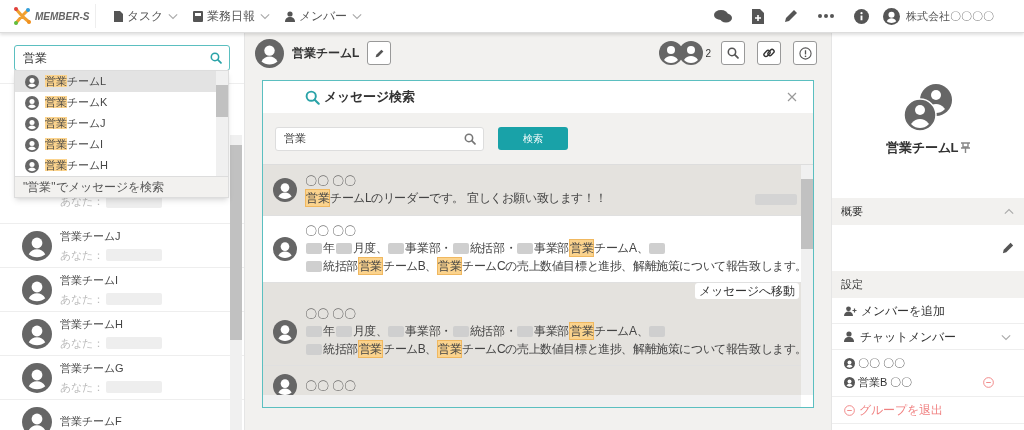 The height and width of the screenshot is (430, 1024). Describe the element at coordinates (966, 147) in the screenshot. I see `pin-icon` at that location.